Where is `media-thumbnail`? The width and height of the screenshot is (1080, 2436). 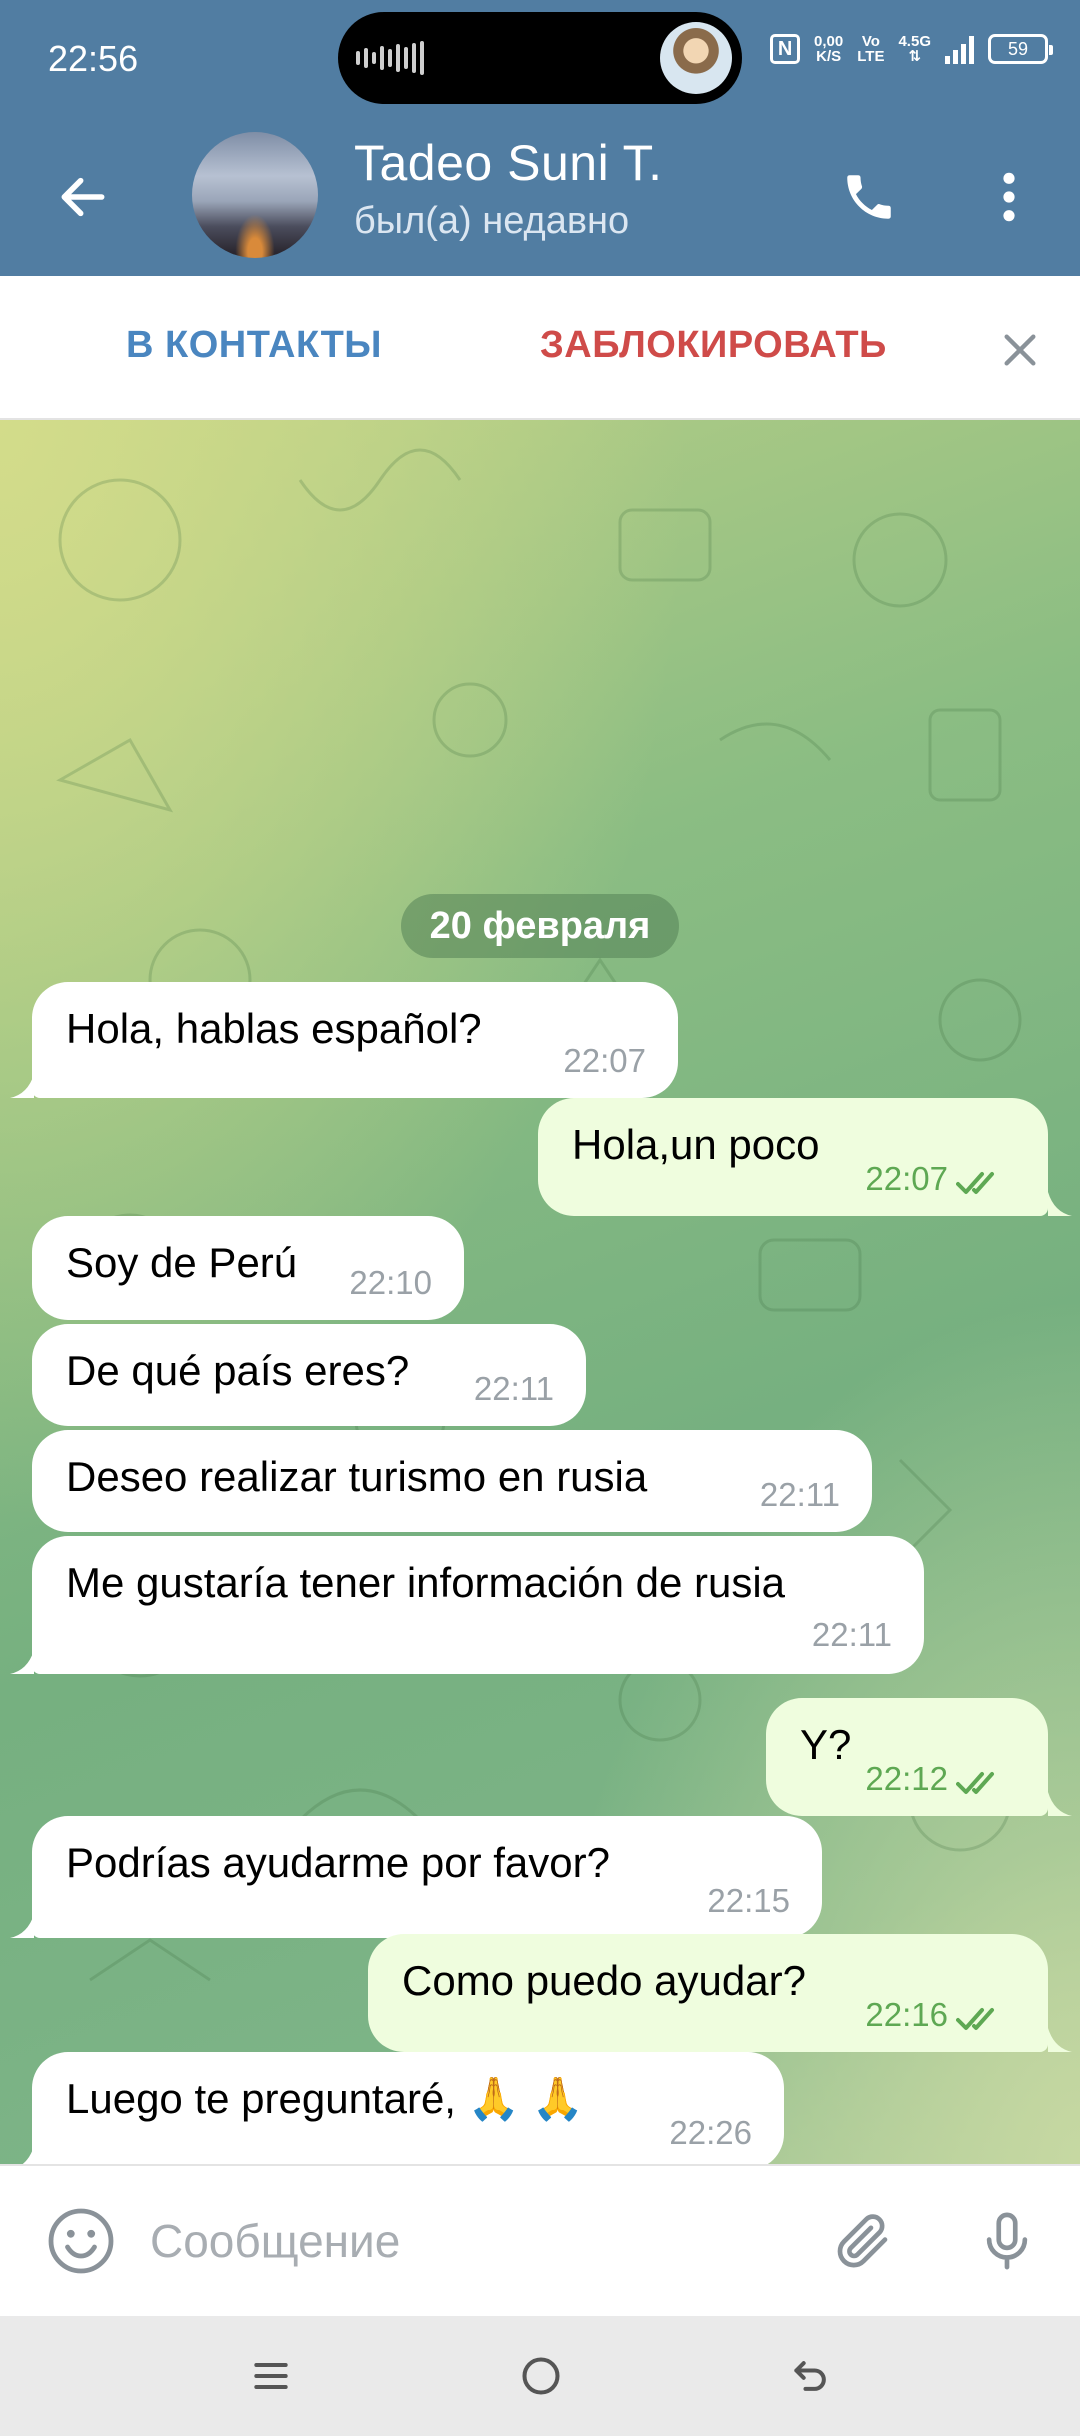
media-thumbnail is located at coordinates (696, 58).